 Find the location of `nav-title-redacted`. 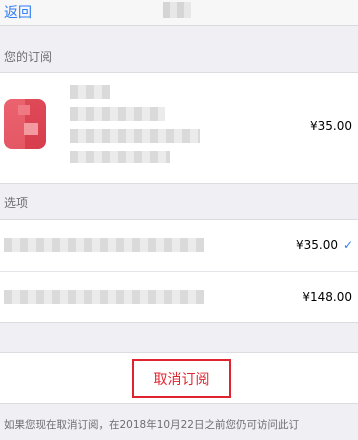

nav-title-redacted is located at coordinates (177, 10).